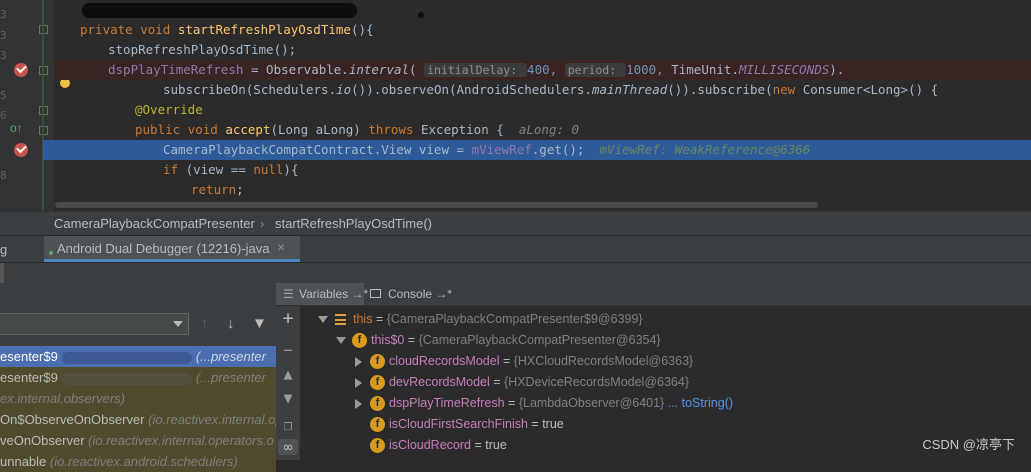 Image resolution: width=1031 pixels, height=472 pixels. I want to click on frame-name: On$ObserveOnObserver, so click(74, 419).